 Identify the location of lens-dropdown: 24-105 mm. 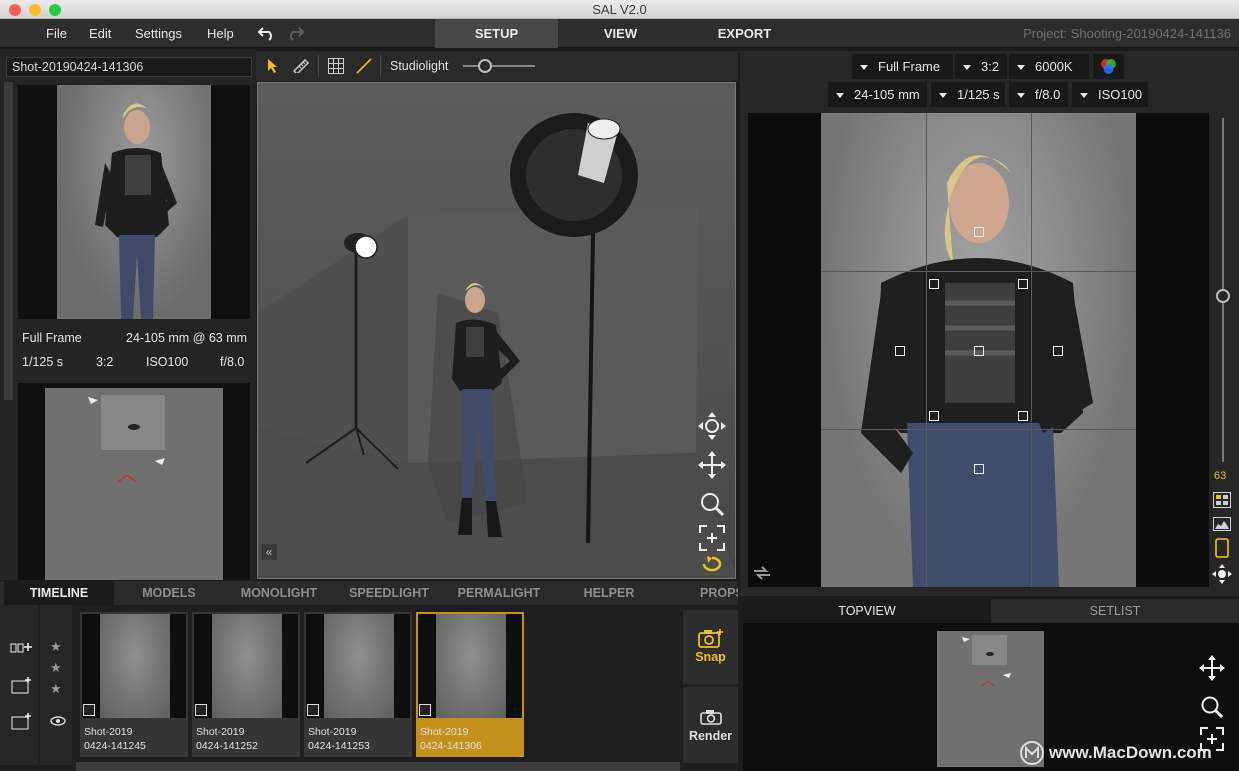
(877, 94).